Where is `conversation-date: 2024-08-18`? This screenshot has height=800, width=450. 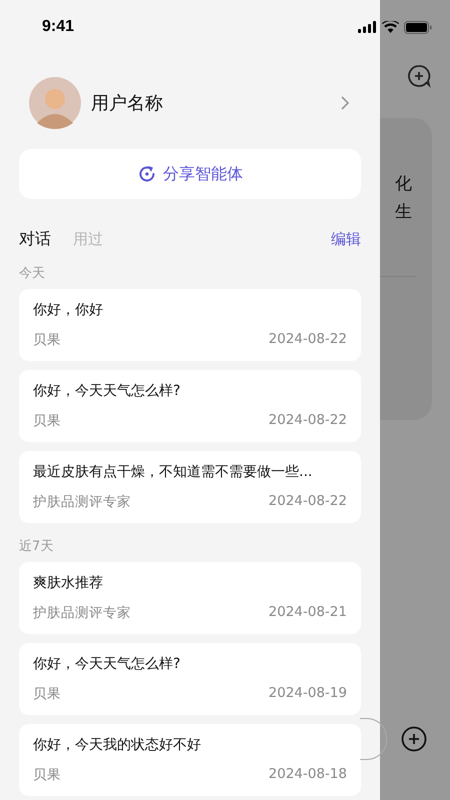
conversation-date: 2024-08-18 is located at coordinates (307, 775).